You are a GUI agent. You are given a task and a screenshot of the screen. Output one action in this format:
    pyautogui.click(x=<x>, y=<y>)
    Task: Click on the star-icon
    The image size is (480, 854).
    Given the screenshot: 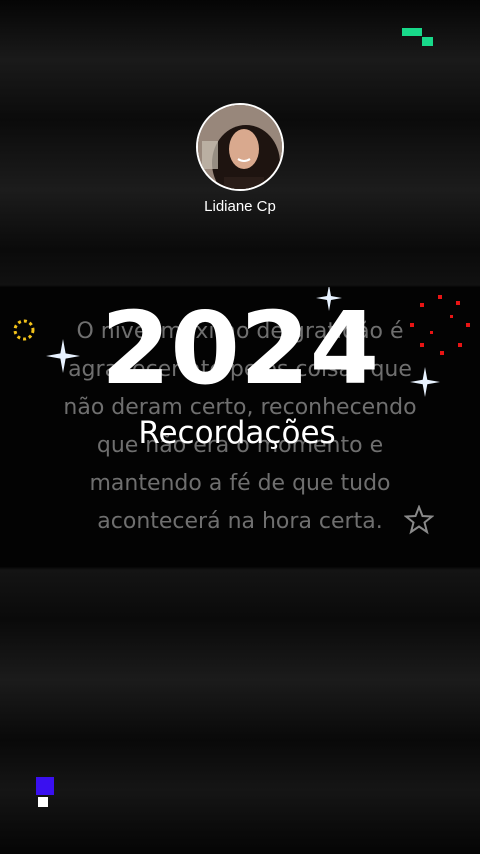 What is the action you would take?
    pyautogui.click(x=419, y=520)
    